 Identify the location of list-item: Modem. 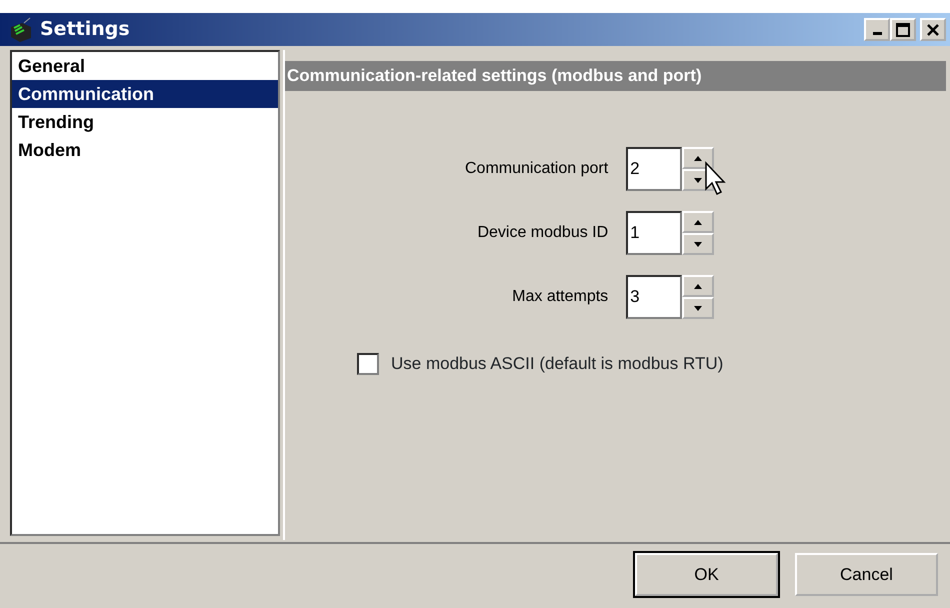
(145, 150).